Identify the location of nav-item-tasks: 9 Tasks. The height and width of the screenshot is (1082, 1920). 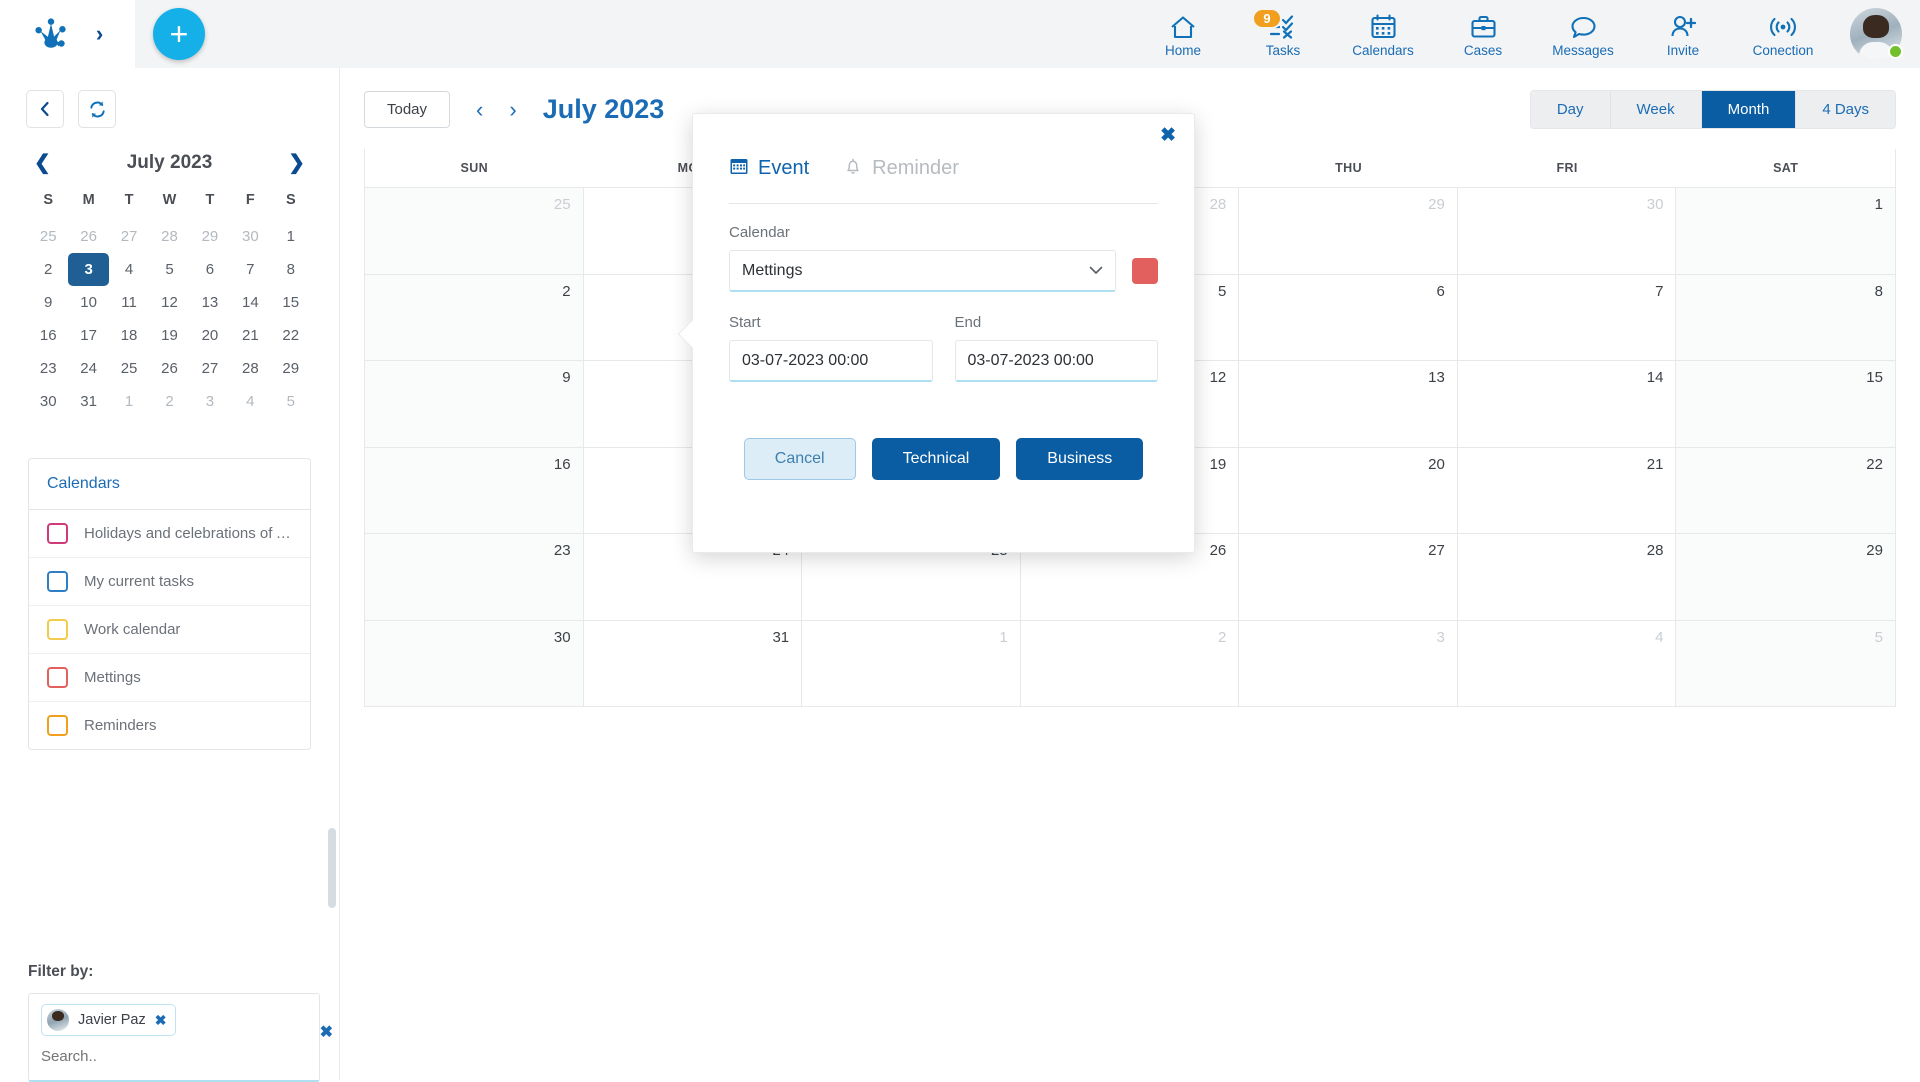
(1283, 34).